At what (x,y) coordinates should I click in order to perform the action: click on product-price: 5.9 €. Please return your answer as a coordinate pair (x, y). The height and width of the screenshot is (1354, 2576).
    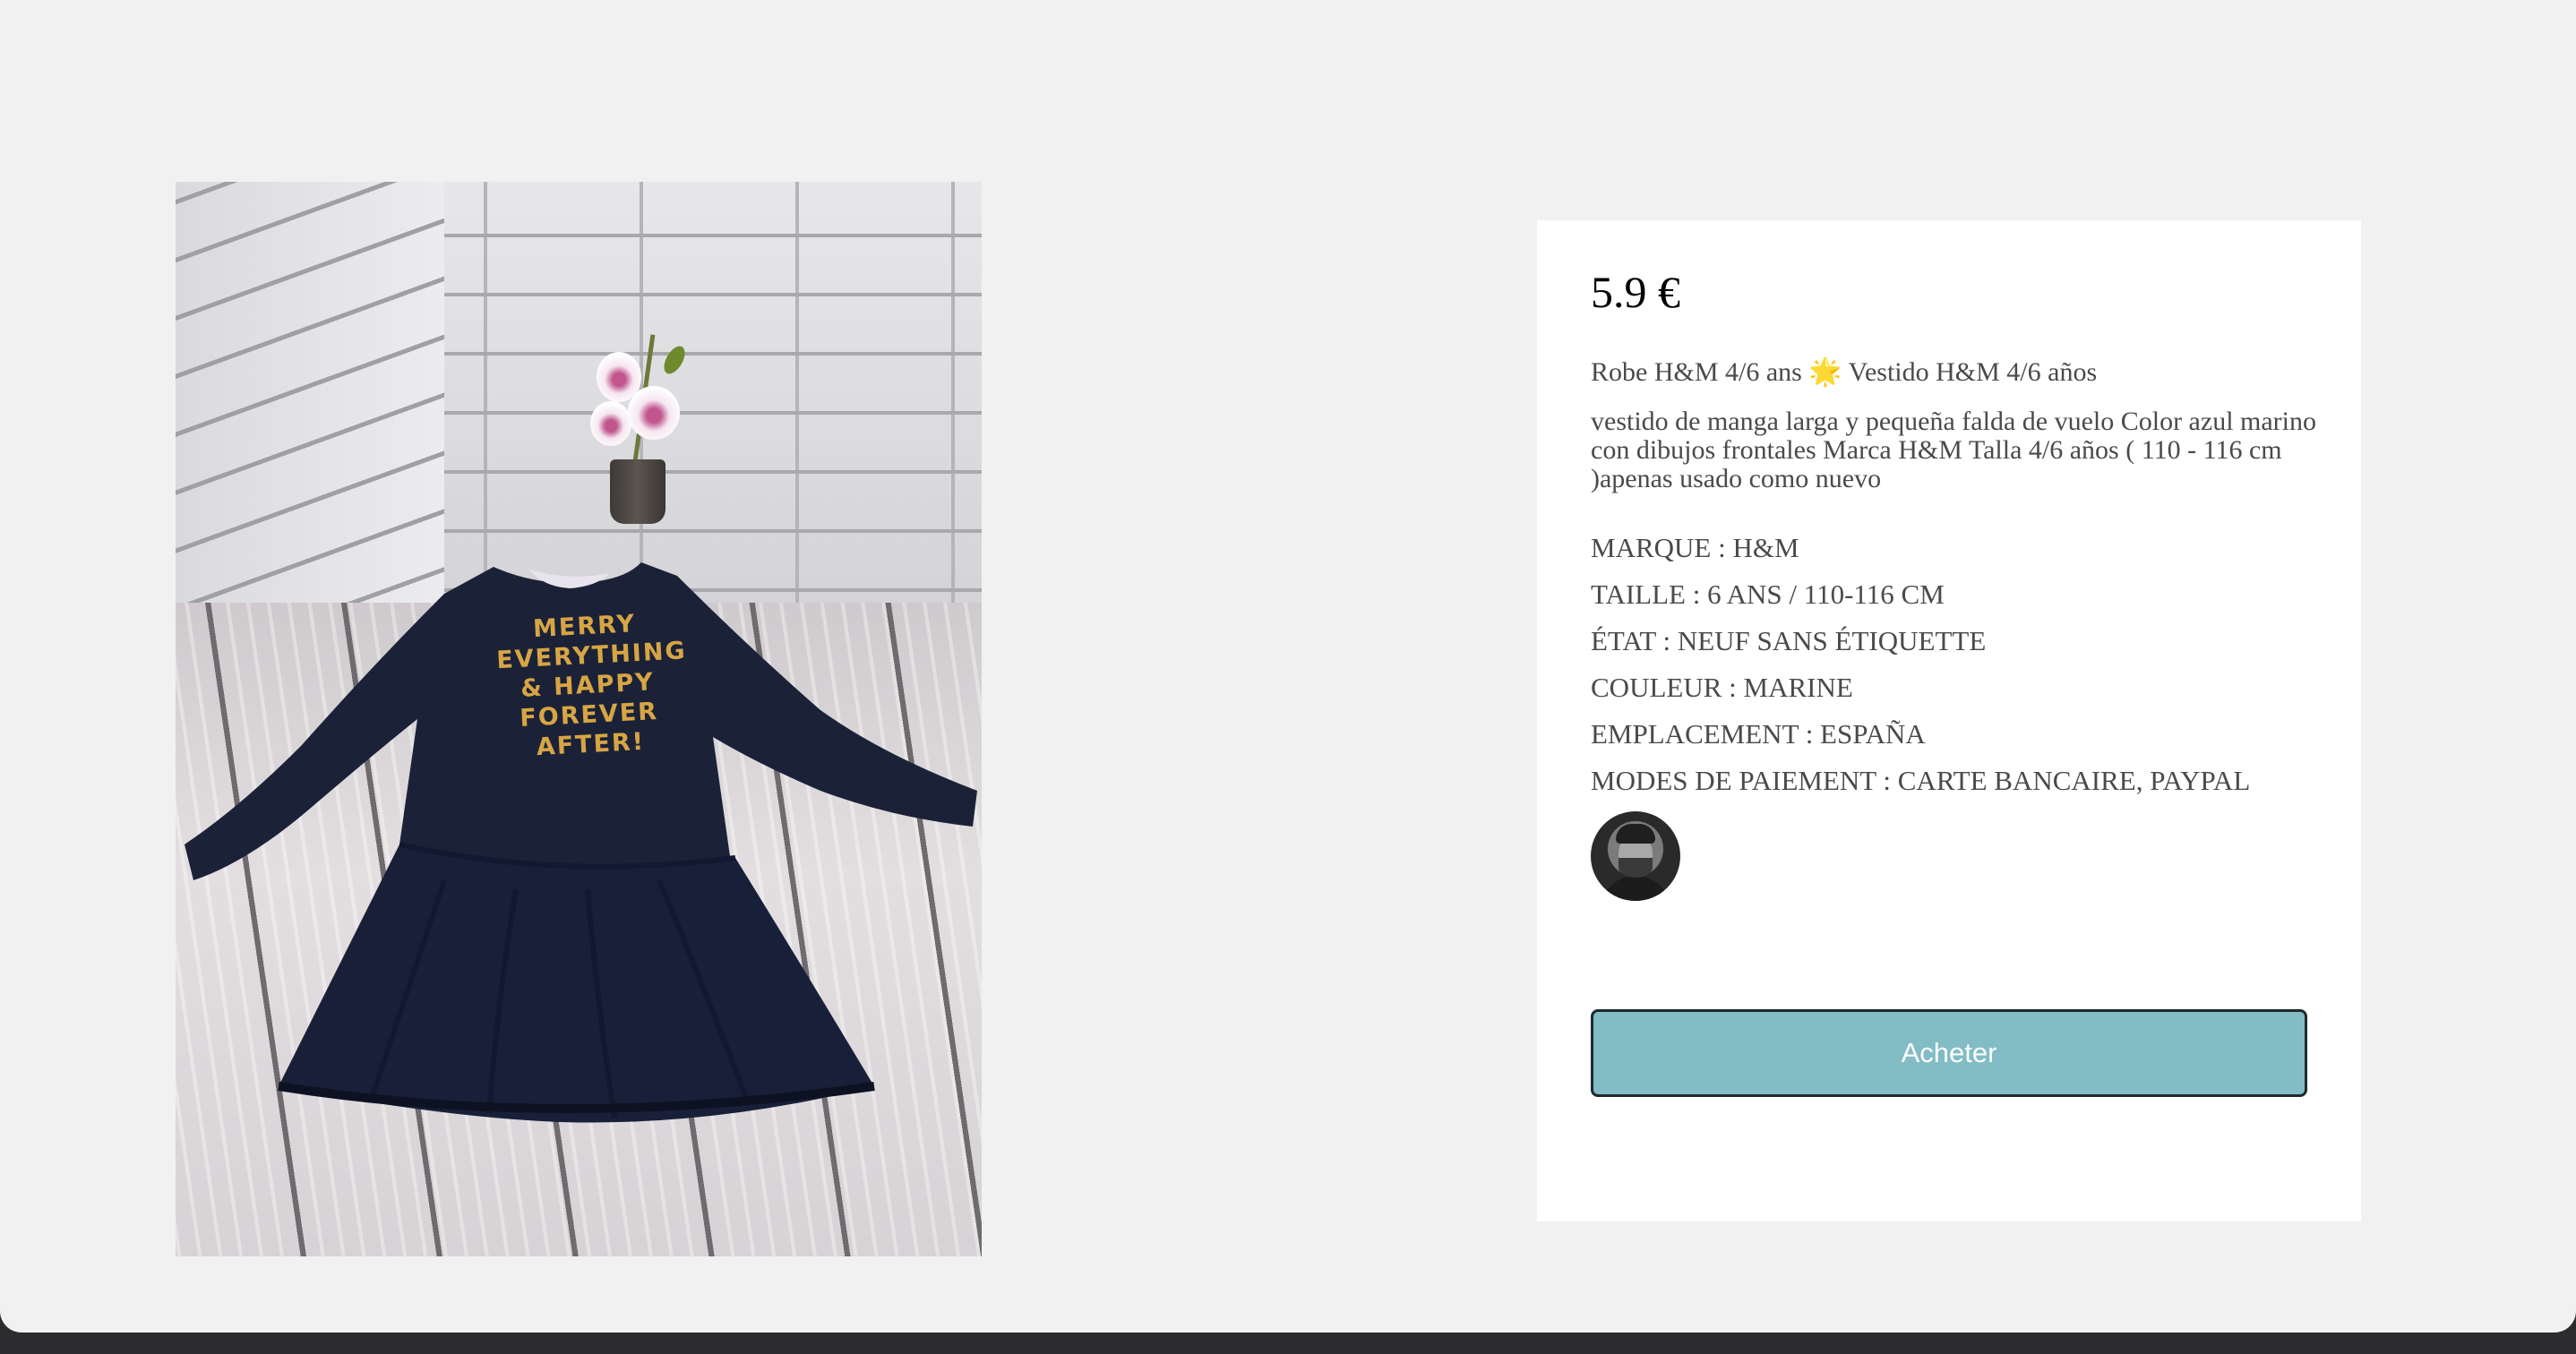
    Looking at the image, I should click on (1635, 292).